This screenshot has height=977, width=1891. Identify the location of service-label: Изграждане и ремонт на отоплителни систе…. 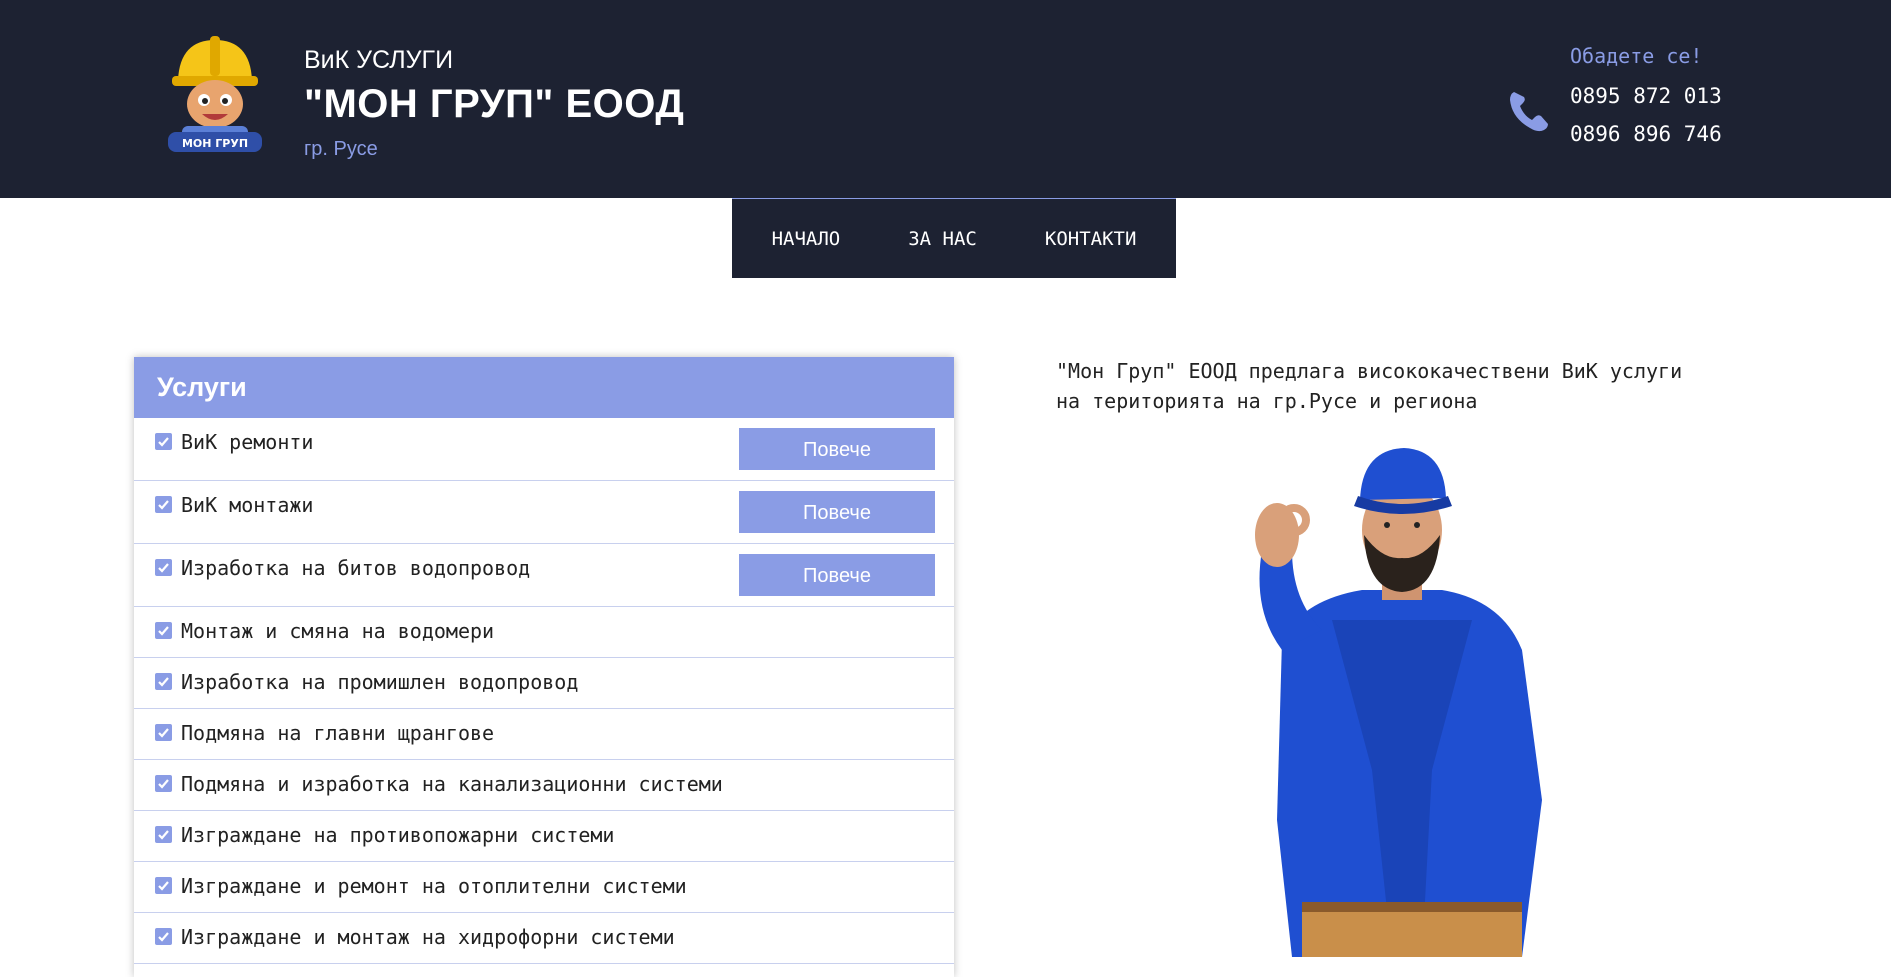
(434, 886).